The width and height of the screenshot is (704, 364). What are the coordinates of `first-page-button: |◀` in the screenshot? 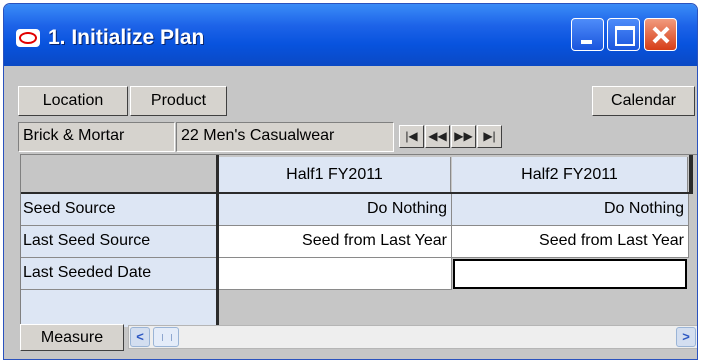 It's located at (411, 136).